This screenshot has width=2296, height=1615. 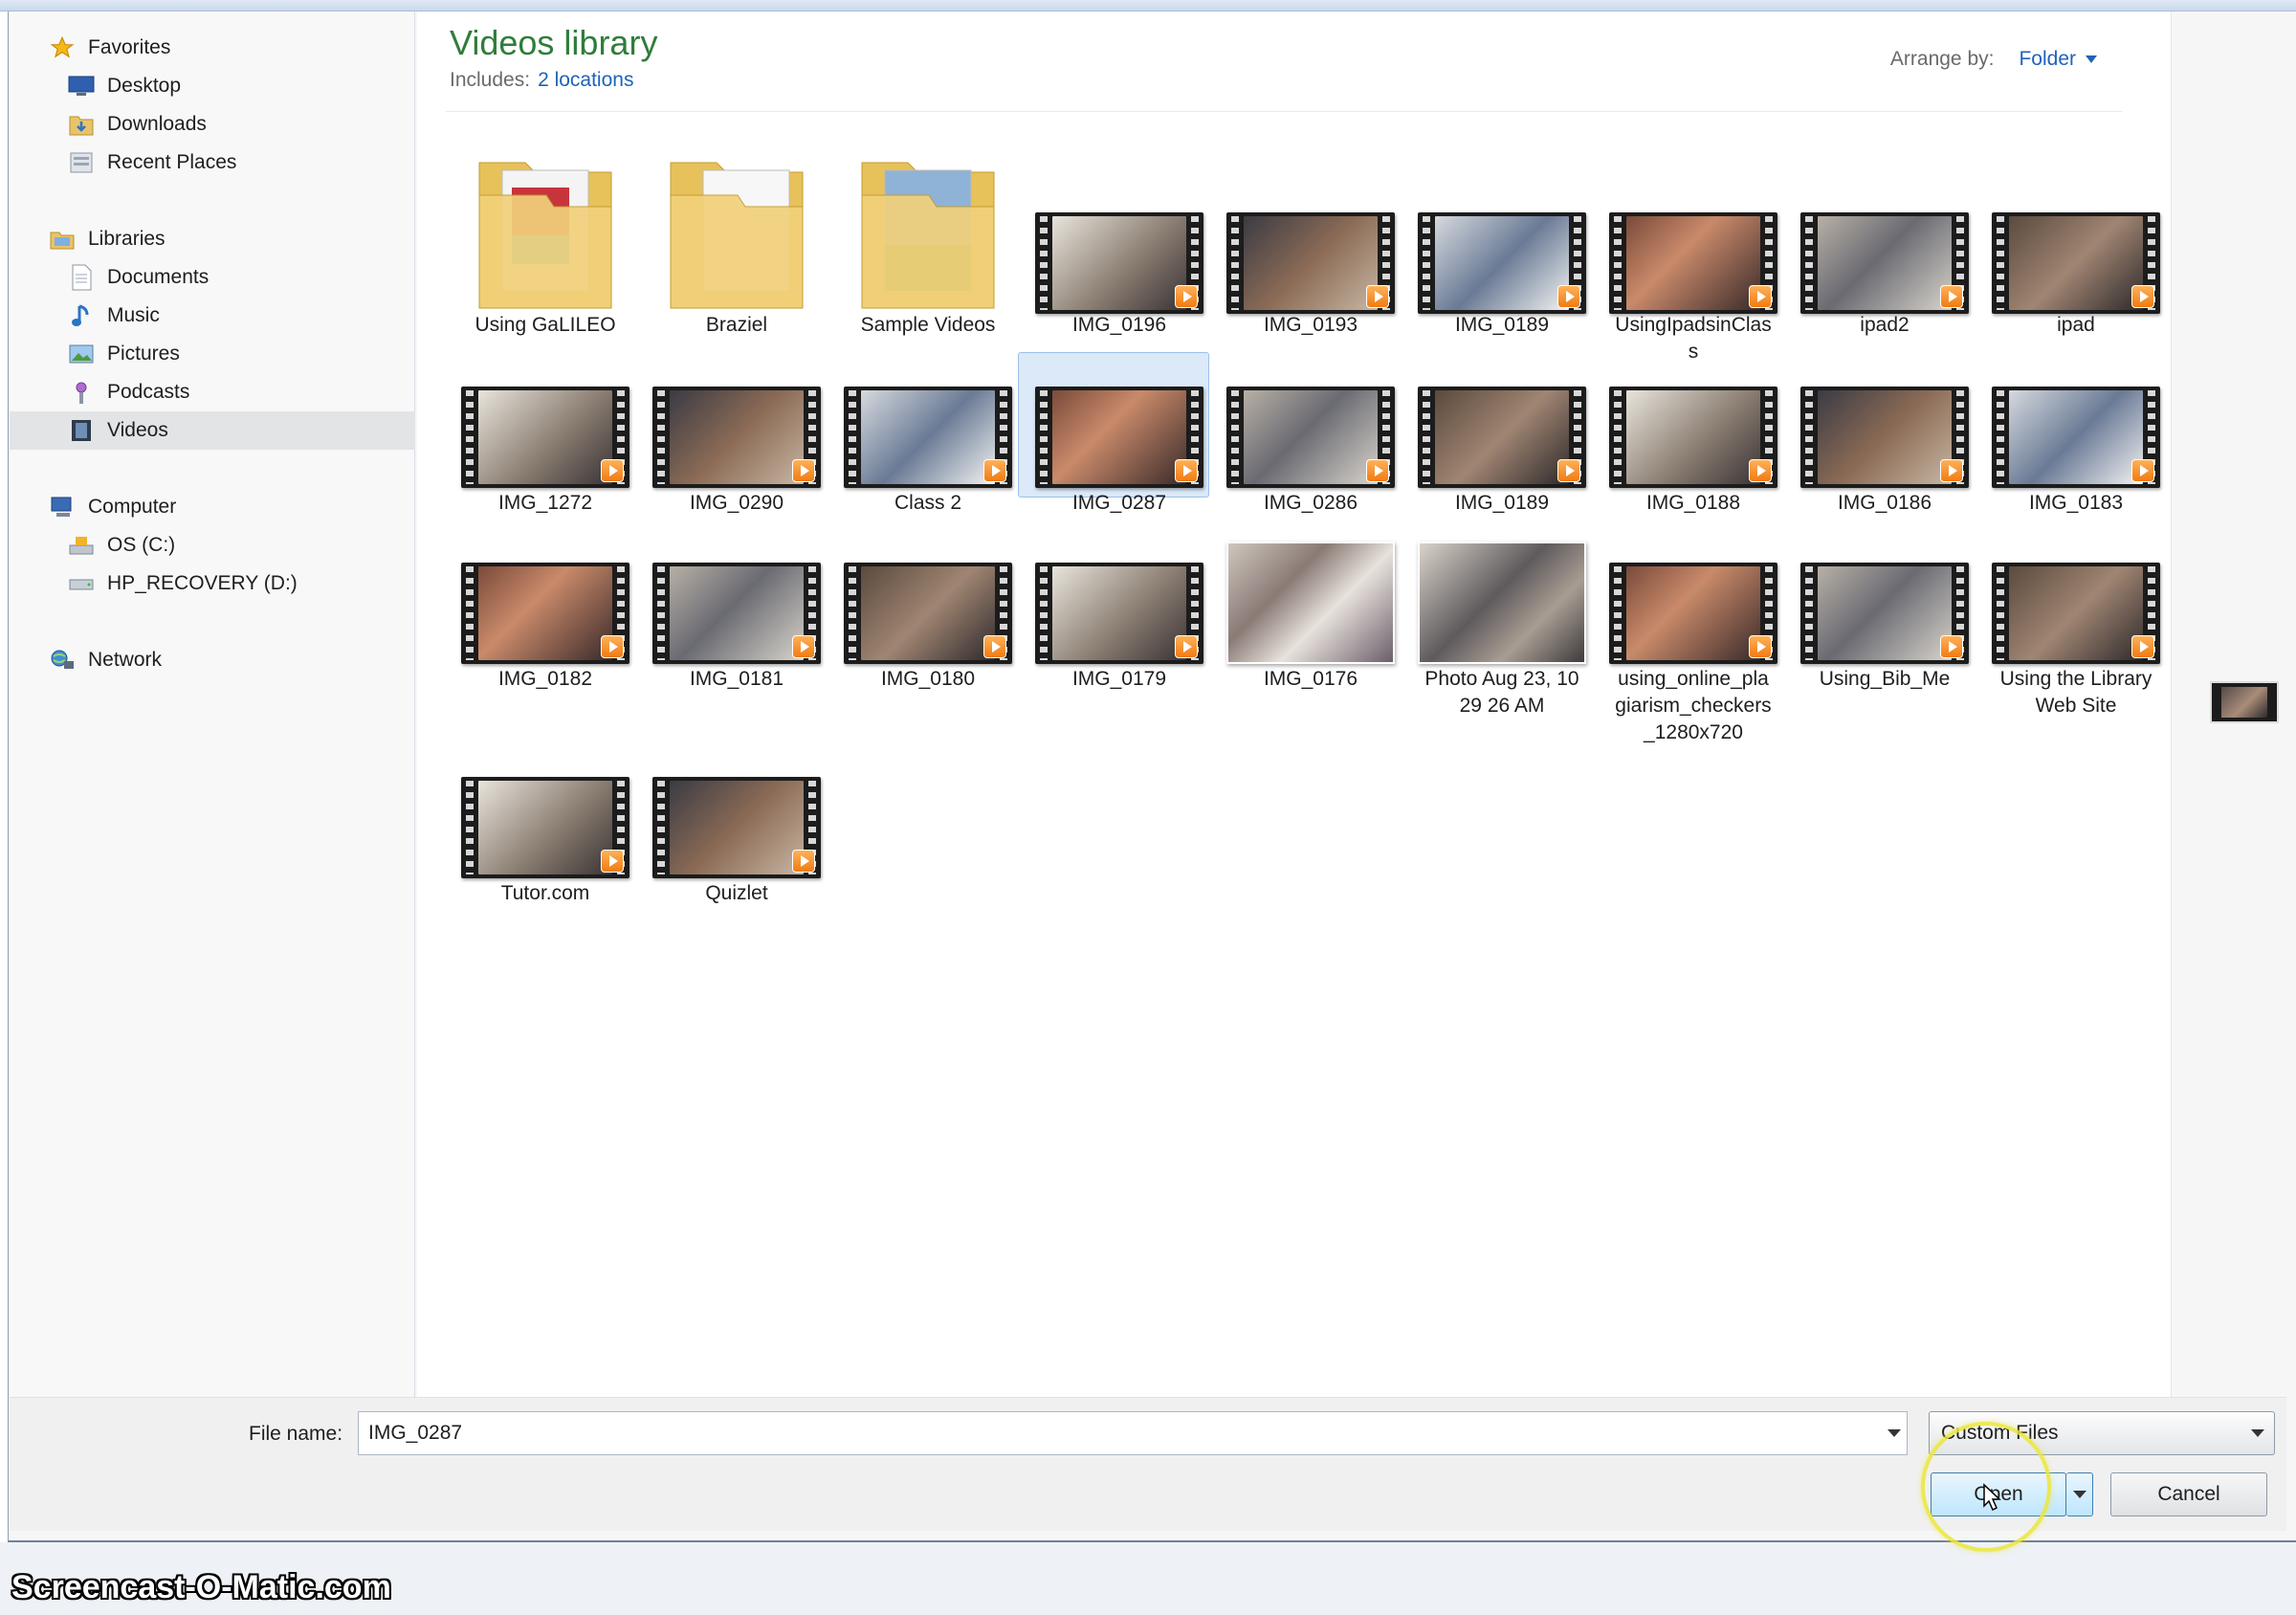 I want to click on nav-favorites: Favorites, so click(x=213, y=48).